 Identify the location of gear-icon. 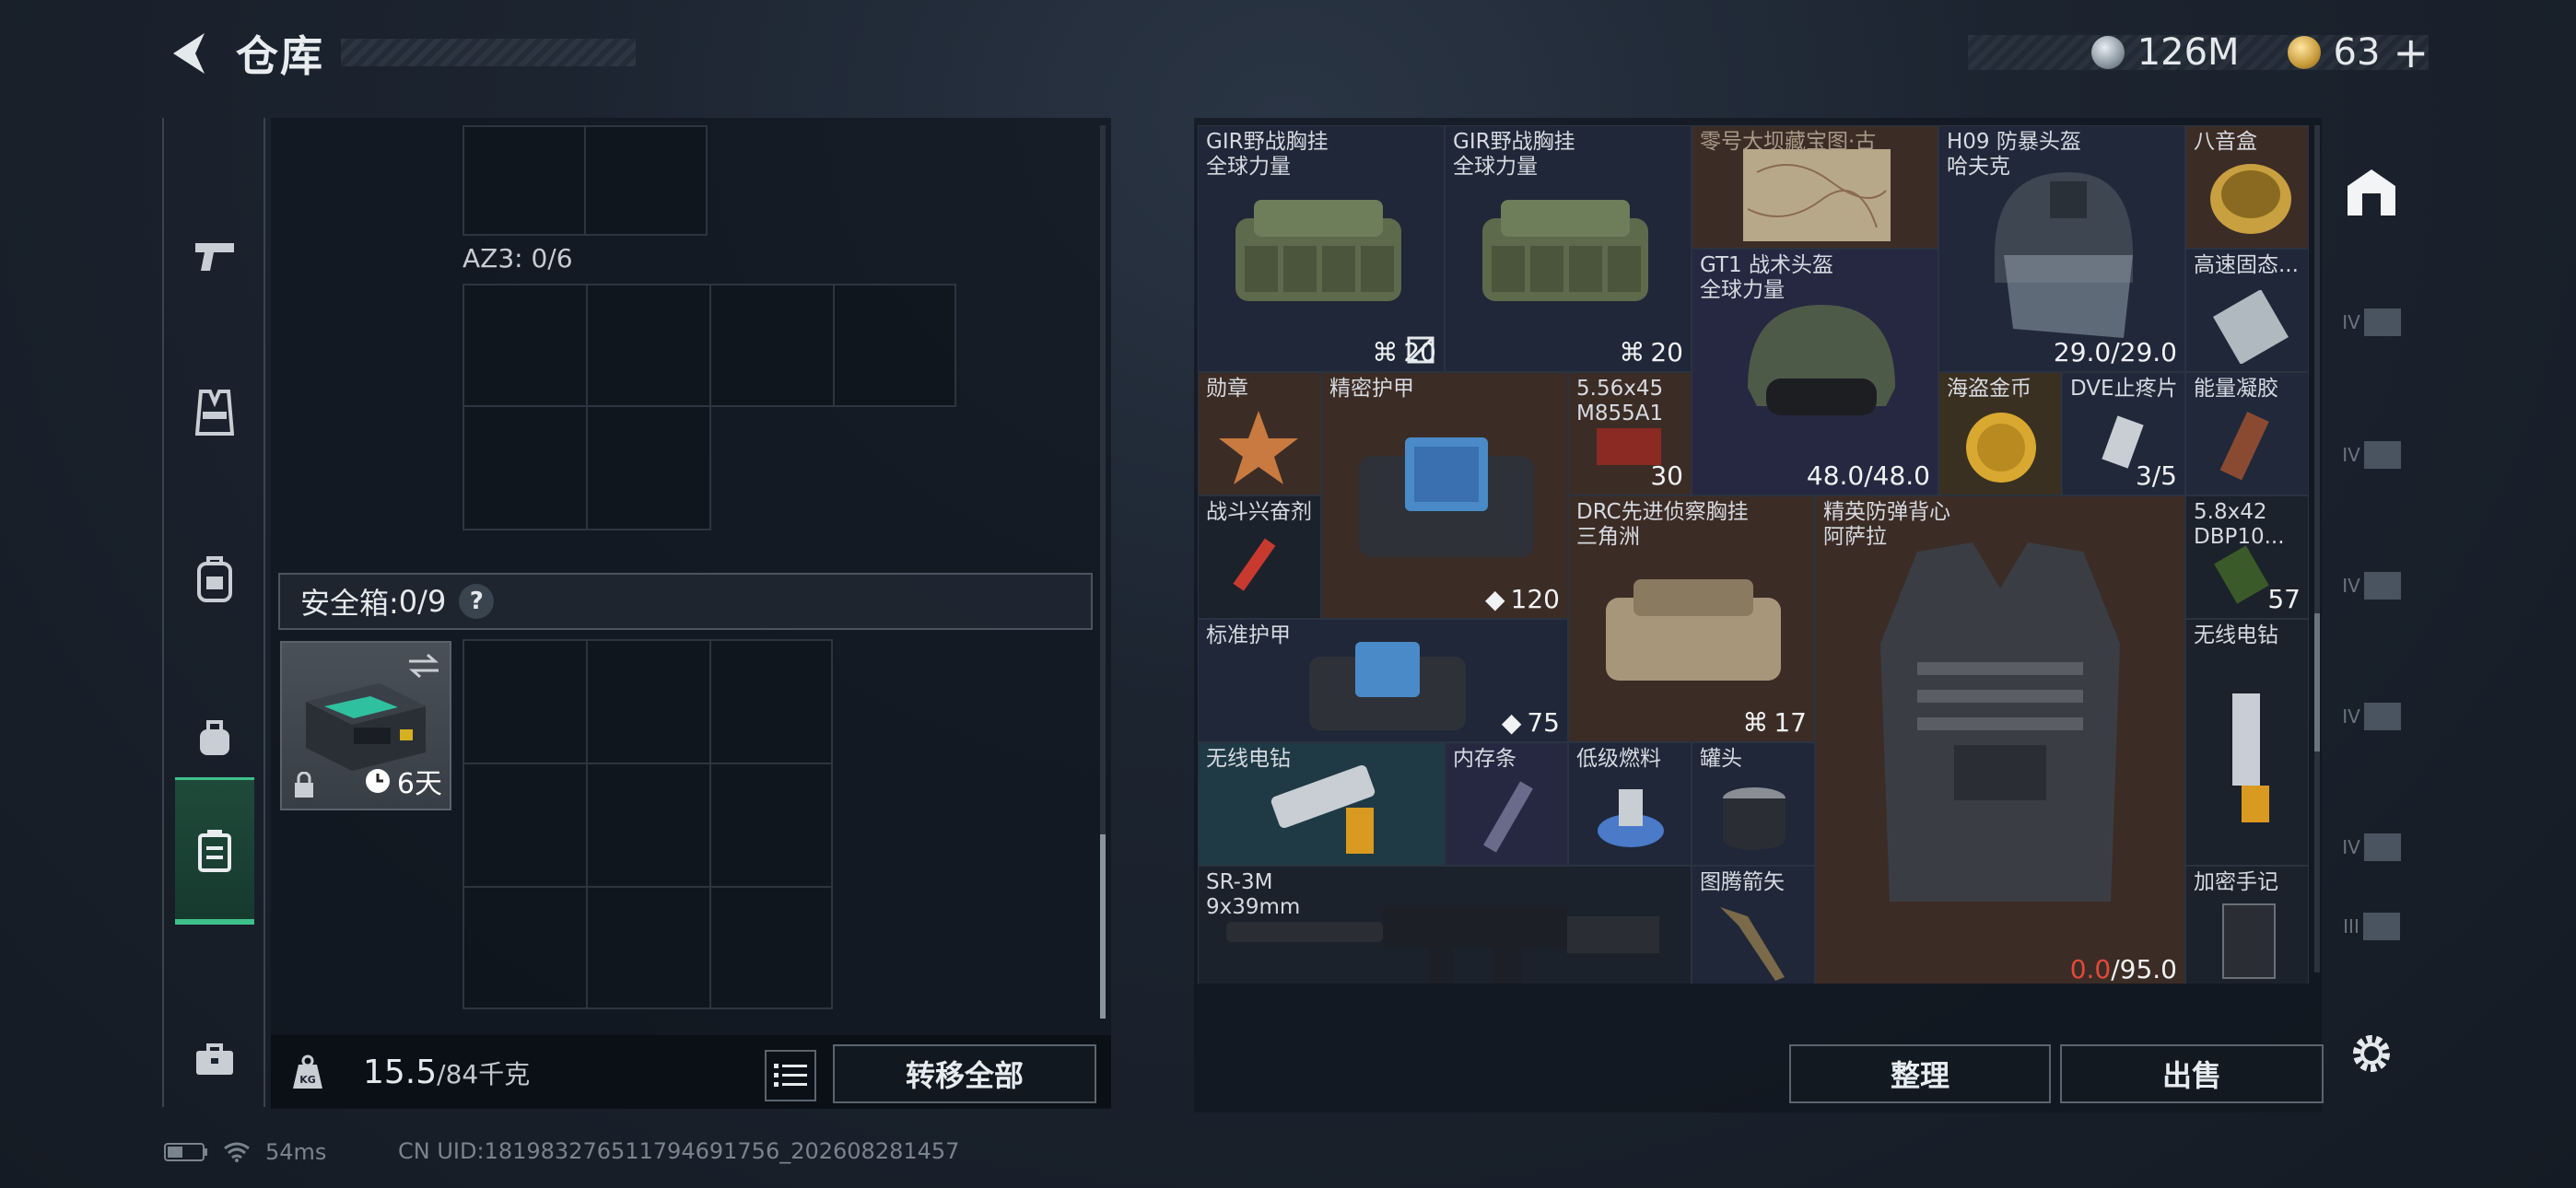
(2371, 1053).